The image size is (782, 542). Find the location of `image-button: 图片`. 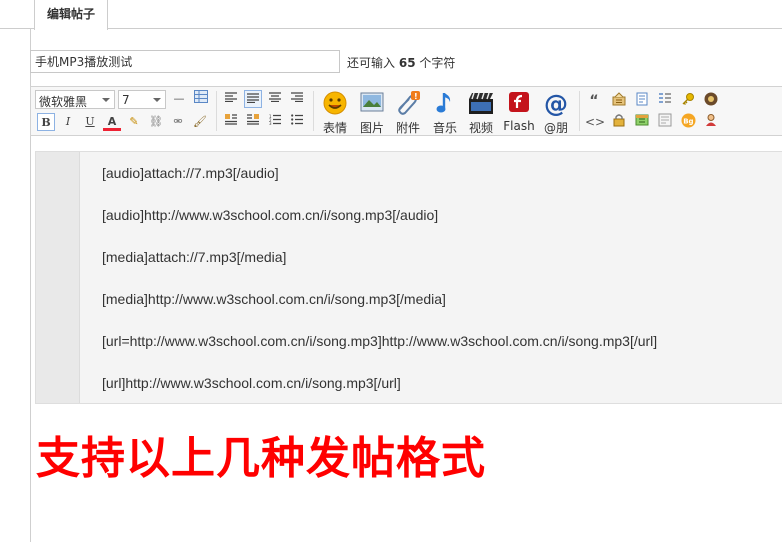

image-button: 图片 is located at coordinates (372, 112).